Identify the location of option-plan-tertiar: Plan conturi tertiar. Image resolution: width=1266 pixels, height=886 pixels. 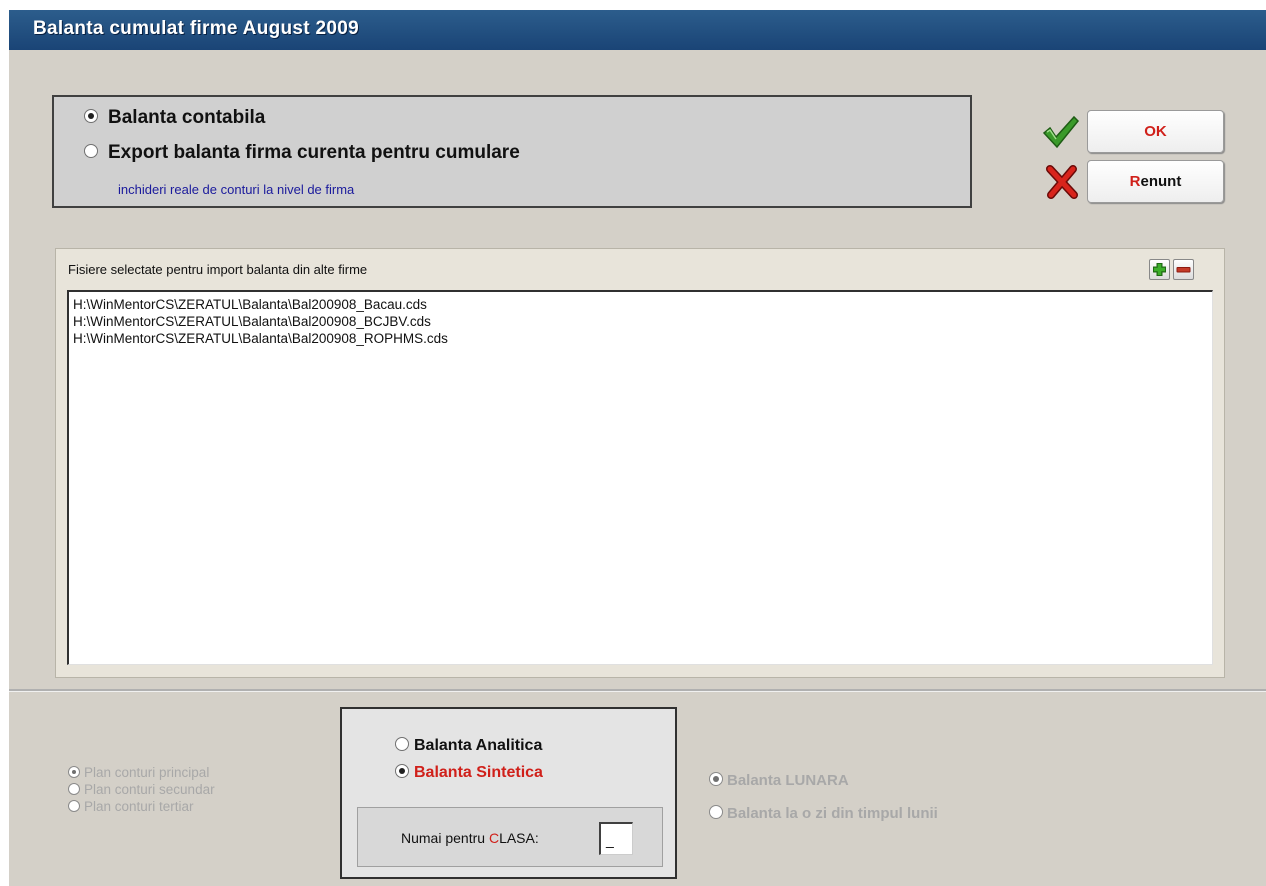
(131, 806).